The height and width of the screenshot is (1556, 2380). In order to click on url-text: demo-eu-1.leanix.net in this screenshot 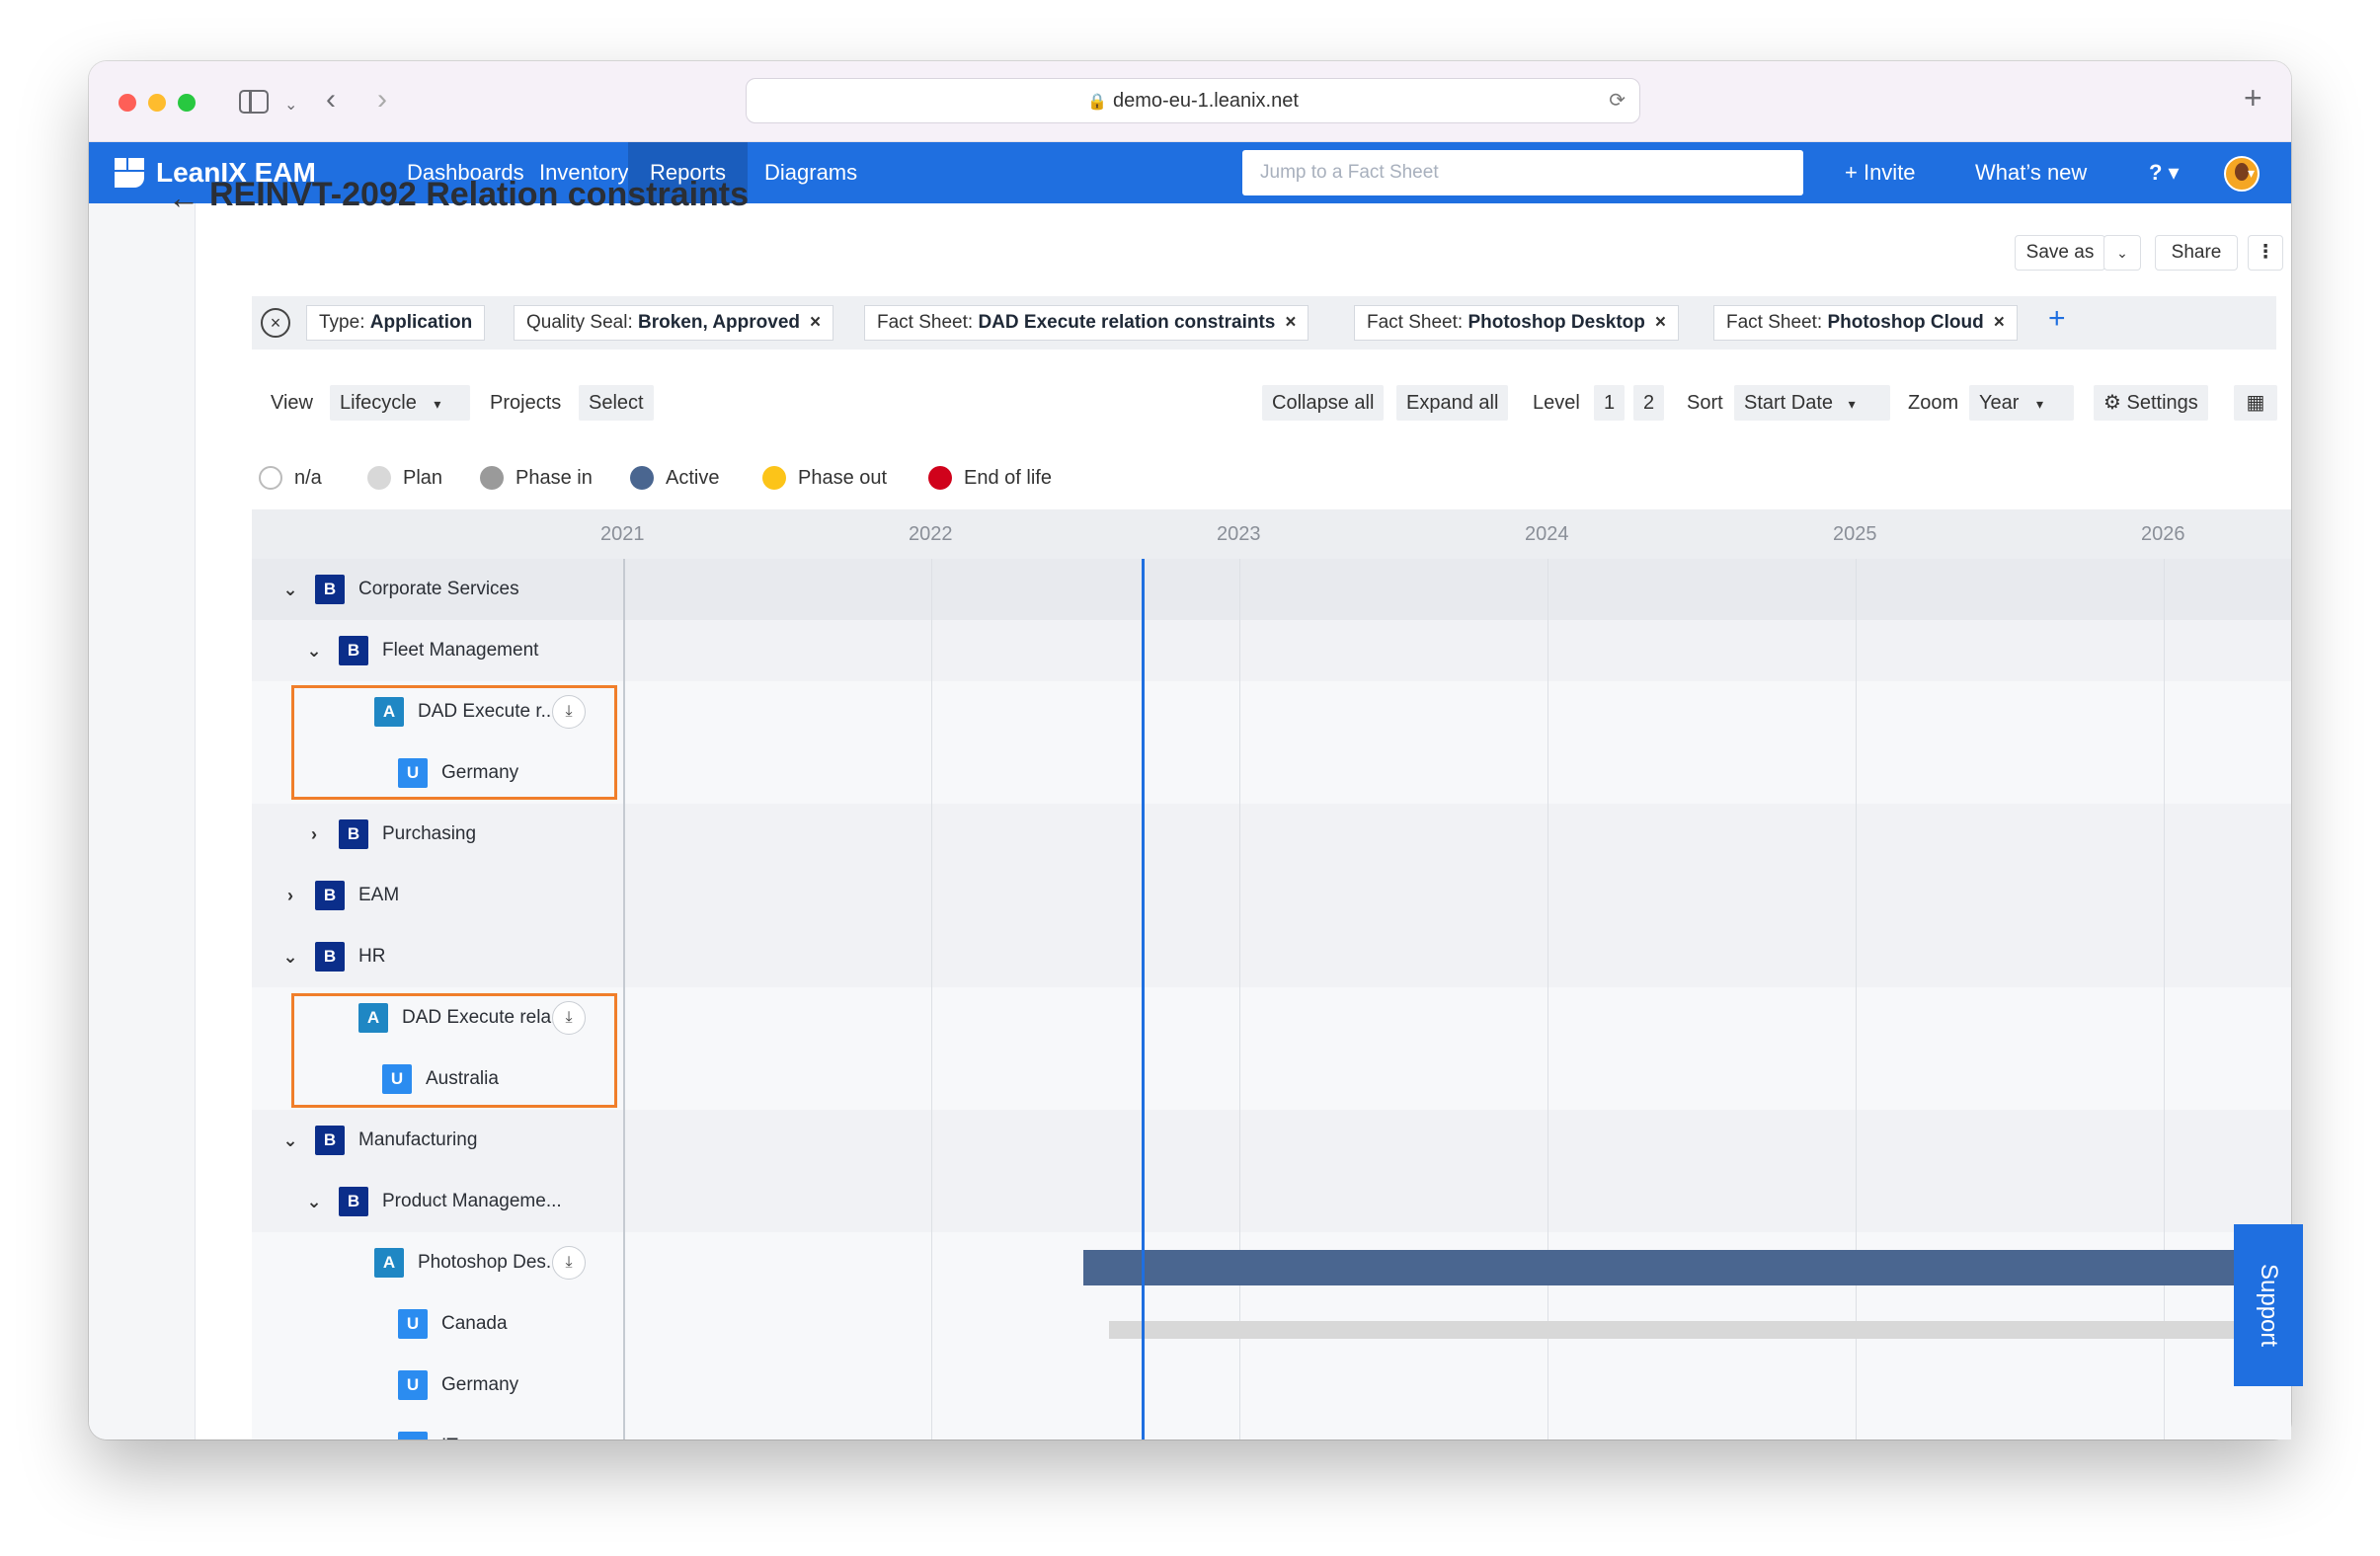, I will do `click(1206, 101)`.